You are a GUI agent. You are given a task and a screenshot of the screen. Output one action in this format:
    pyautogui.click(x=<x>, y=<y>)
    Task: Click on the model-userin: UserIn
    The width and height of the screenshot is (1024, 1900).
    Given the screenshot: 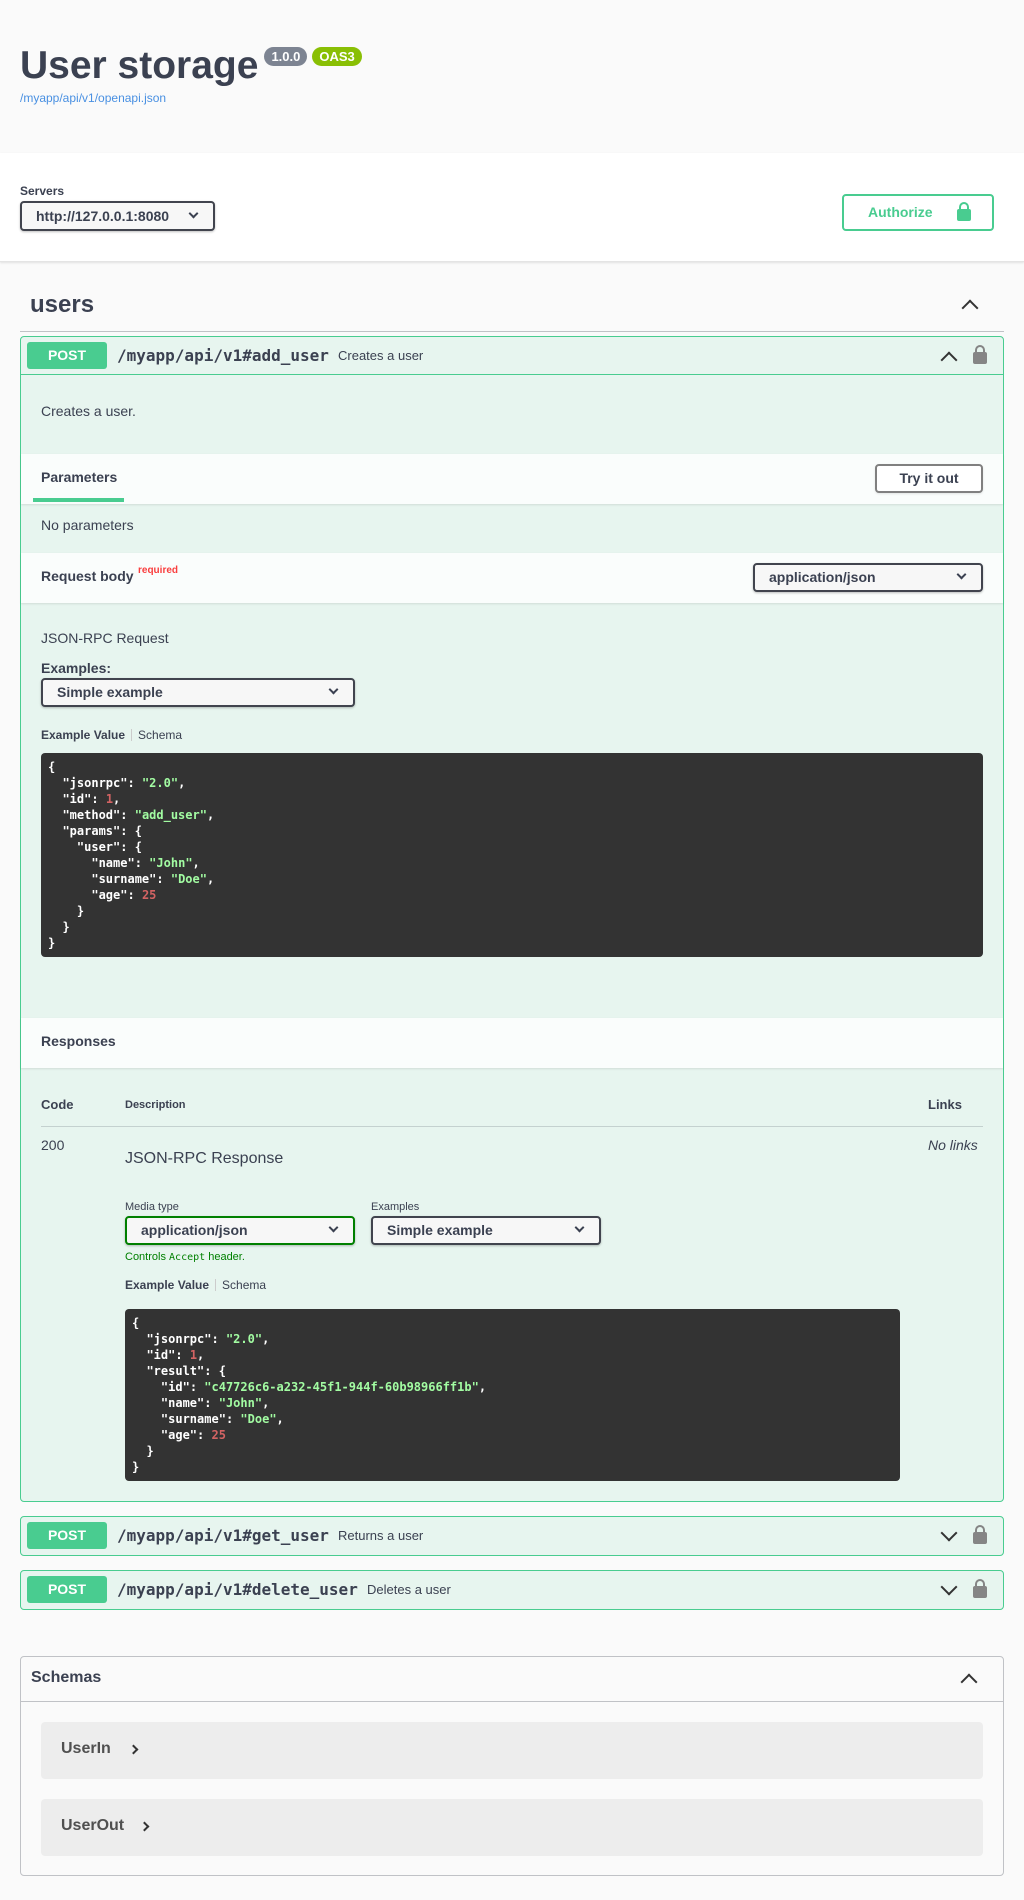 What is the action you would take?
    pyautogui.click(x=512, y=1750)
    